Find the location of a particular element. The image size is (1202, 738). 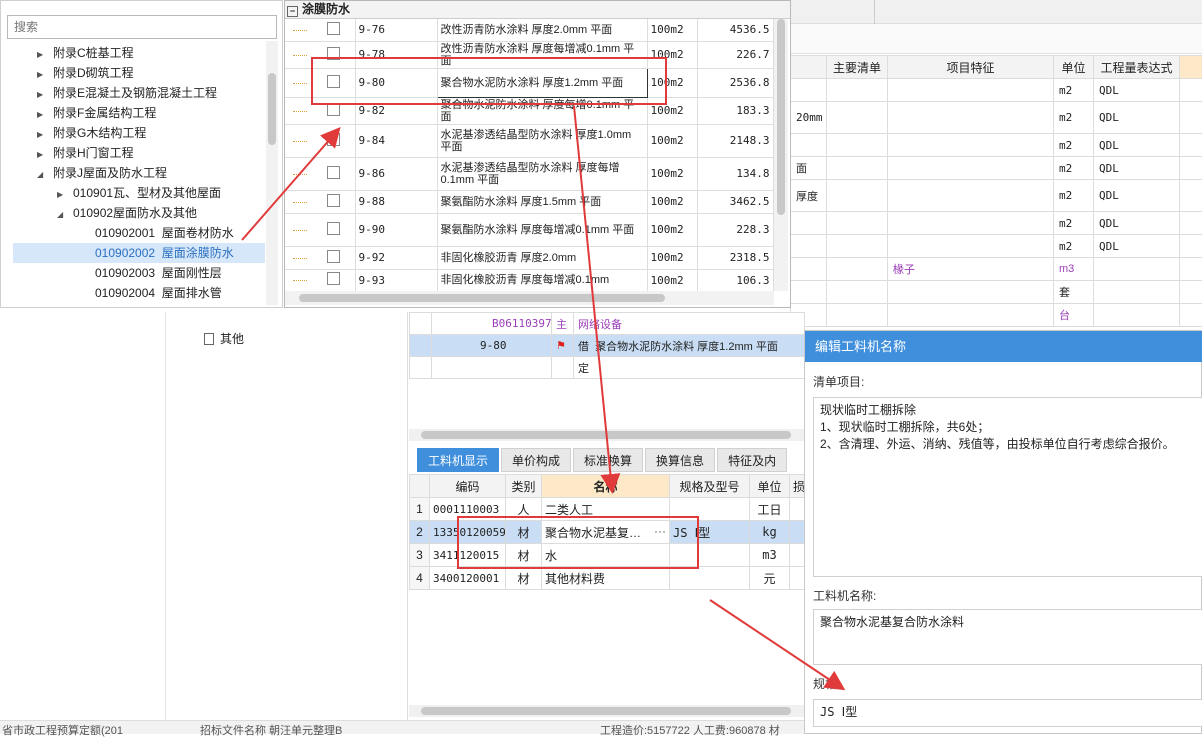

tree-item-leaf-selected: 010902002 屋面涂膜防水 is located at coordinates (139, 253).